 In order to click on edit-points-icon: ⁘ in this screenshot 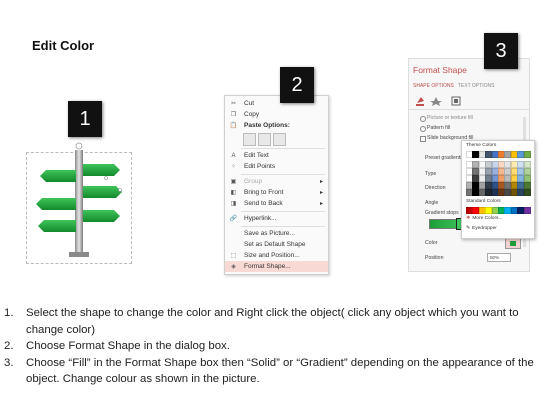, I will do `click(233, 167)`.